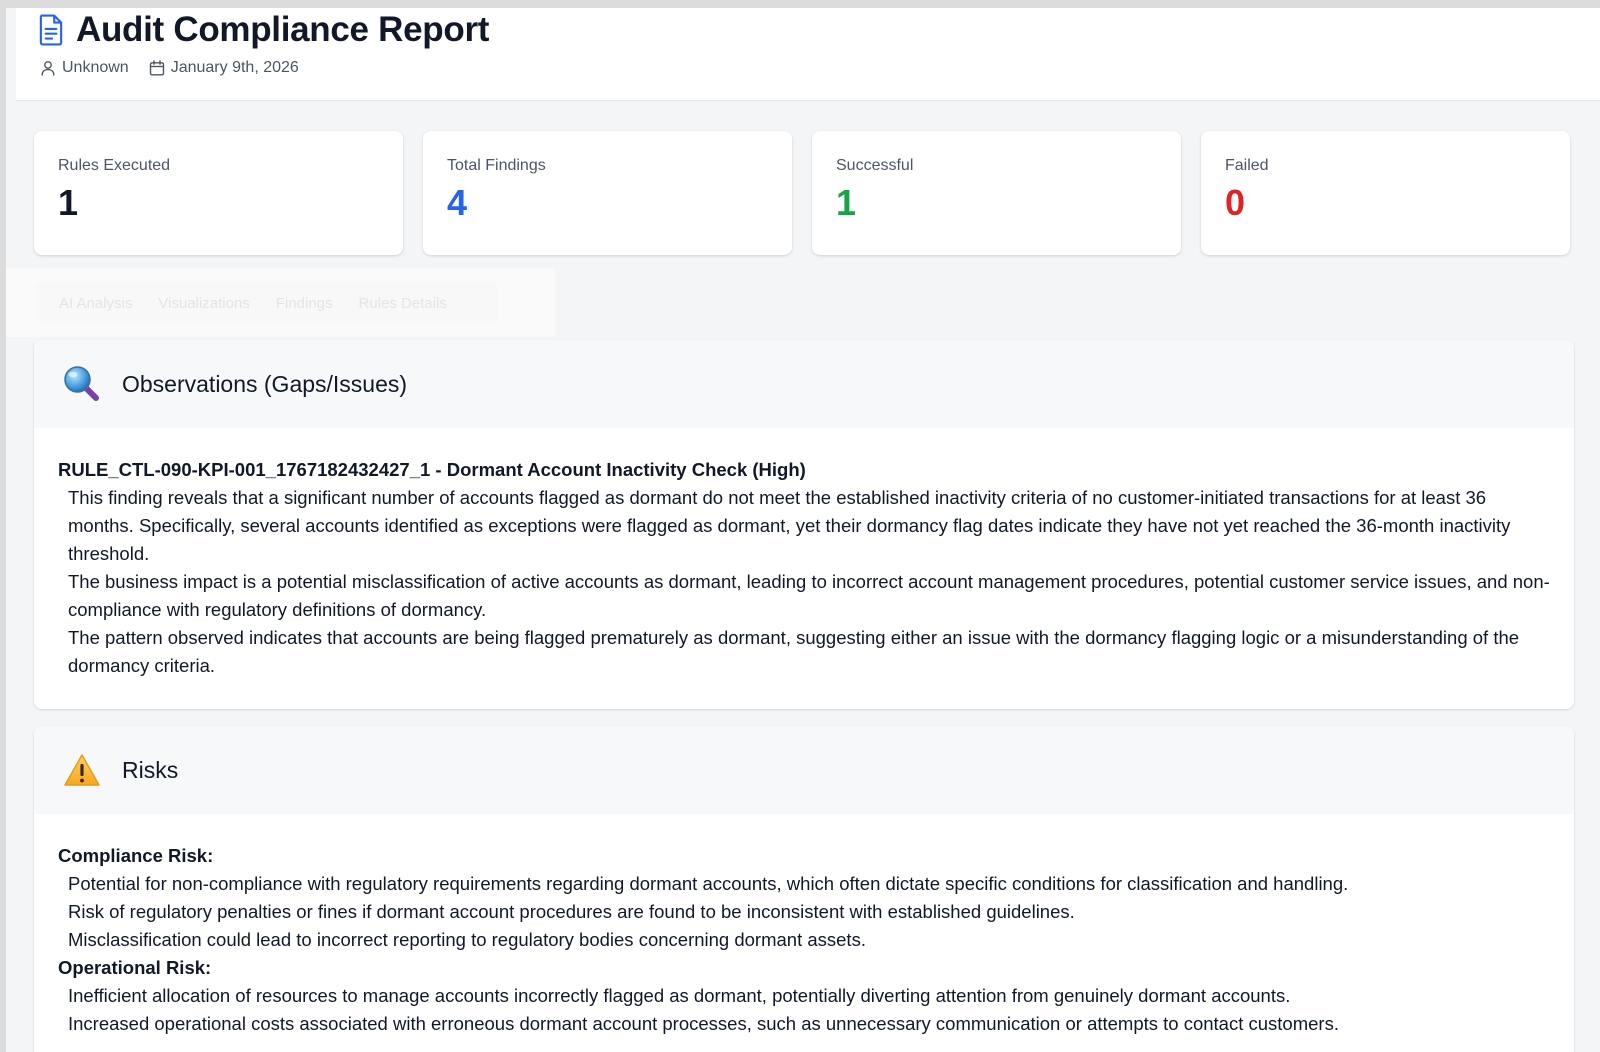 Image resolution: width=1600 pixels, height=1052 pixels. What do you see at coordinates (304, 303) in the screenshot?
I see `tab-findings: Findings` at bounding box center [304, 303].